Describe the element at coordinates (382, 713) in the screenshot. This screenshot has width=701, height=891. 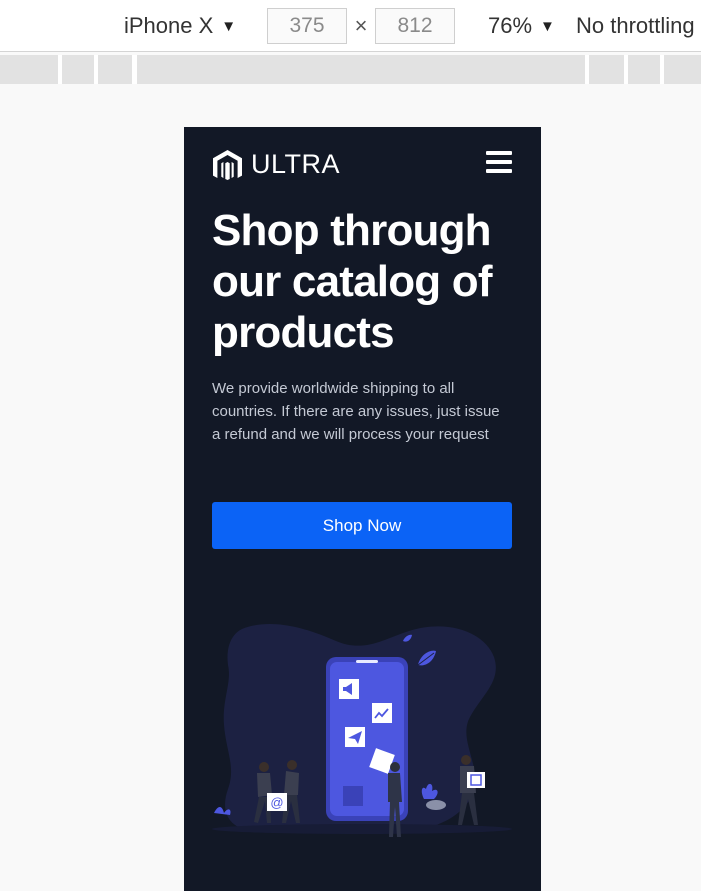
I see `chart-tile` at that location.